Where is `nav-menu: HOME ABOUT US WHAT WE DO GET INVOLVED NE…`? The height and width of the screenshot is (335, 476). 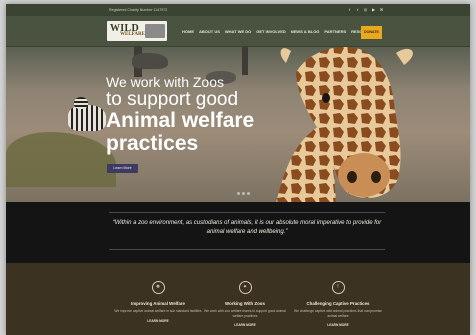 nav-menu: HOME ABOUT US WHAT WE DO GET INVOLVED NE… is located at coordinates (279, 31).